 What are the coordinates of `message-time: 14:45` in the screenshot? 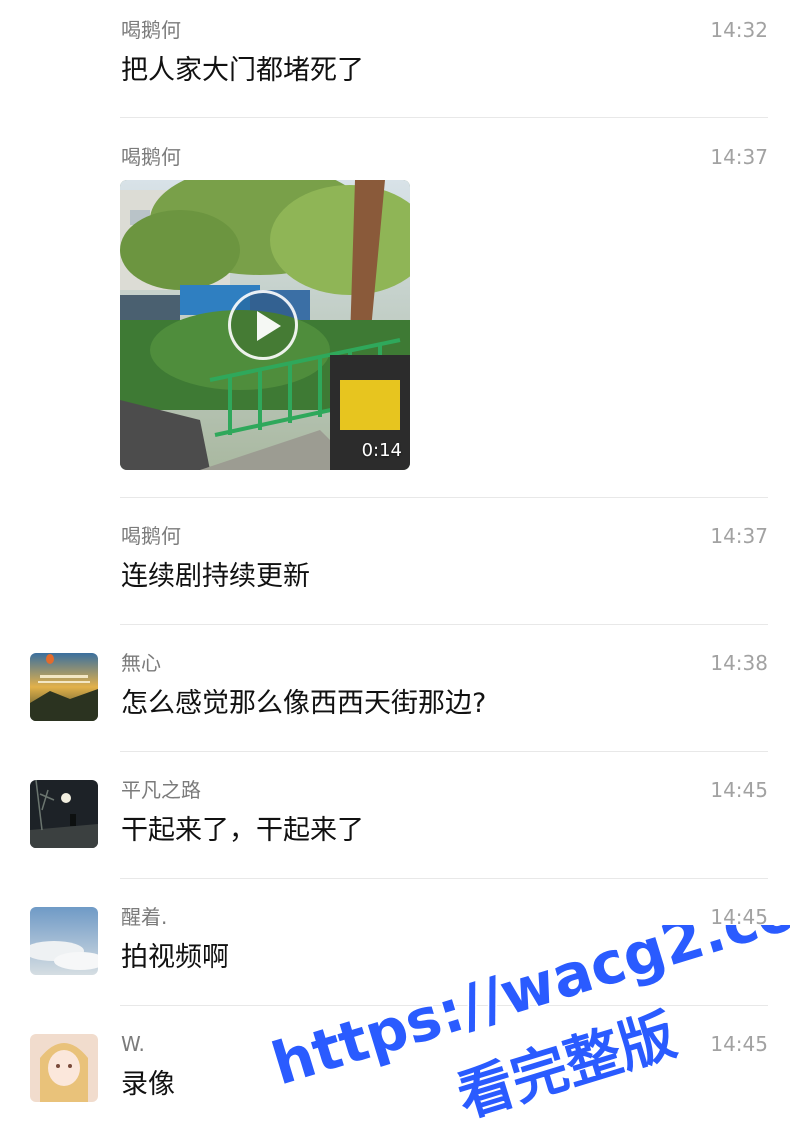 It's located at (739, 790).